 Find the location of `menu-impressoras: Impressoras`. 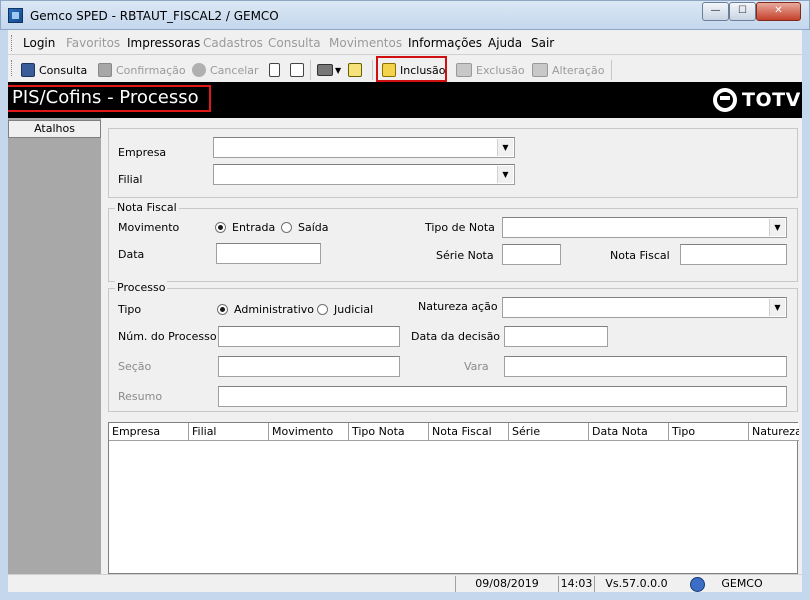

menu-impressoras: Impressoras is located at coordinates (163, 43).